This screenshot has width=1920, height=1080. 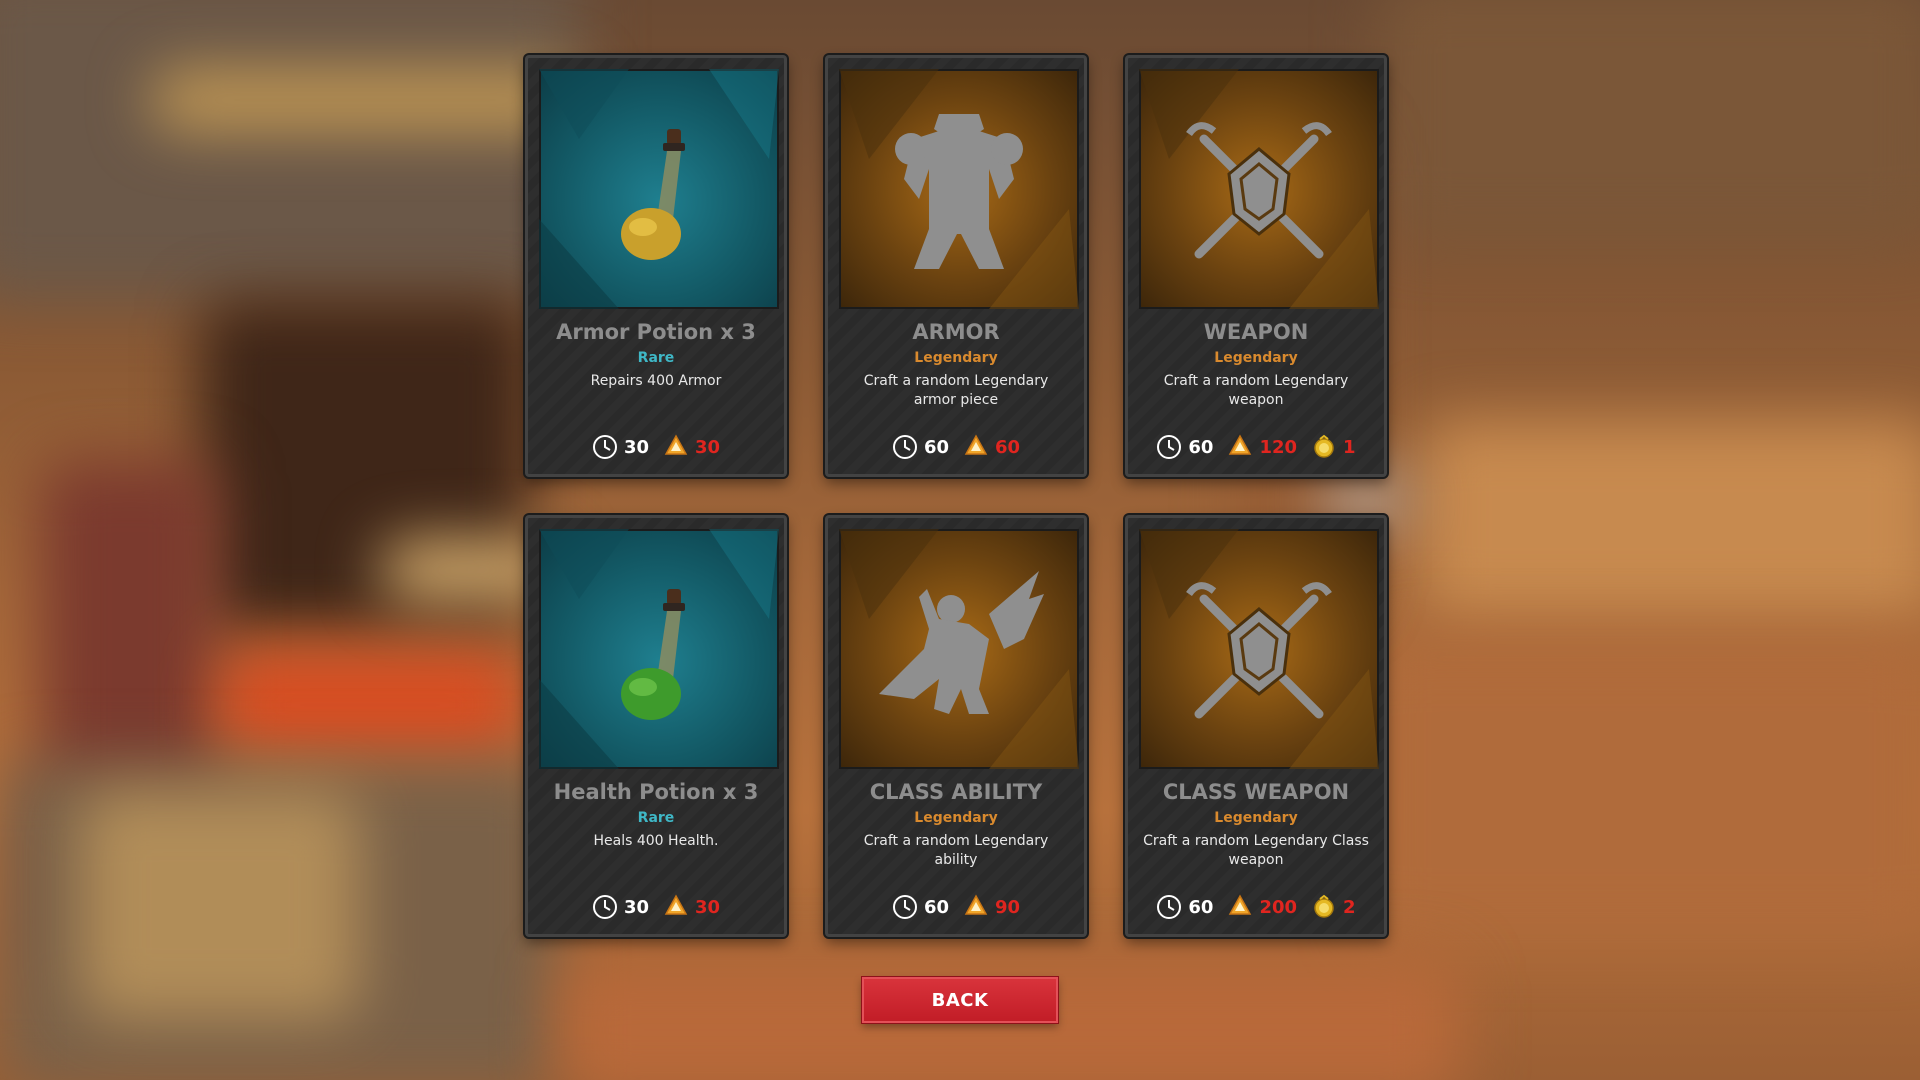 I want to click on card-title: CLASS ABILITY, so click(x=956, y=792).